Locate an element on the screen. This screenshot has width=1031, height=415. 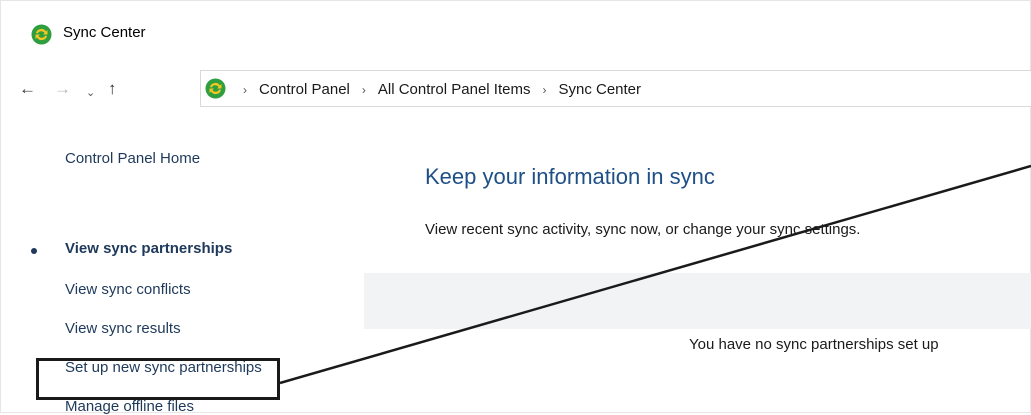
sidebar-item-manage-offline-files: Manage offline files is located at coordinates (129, 406).